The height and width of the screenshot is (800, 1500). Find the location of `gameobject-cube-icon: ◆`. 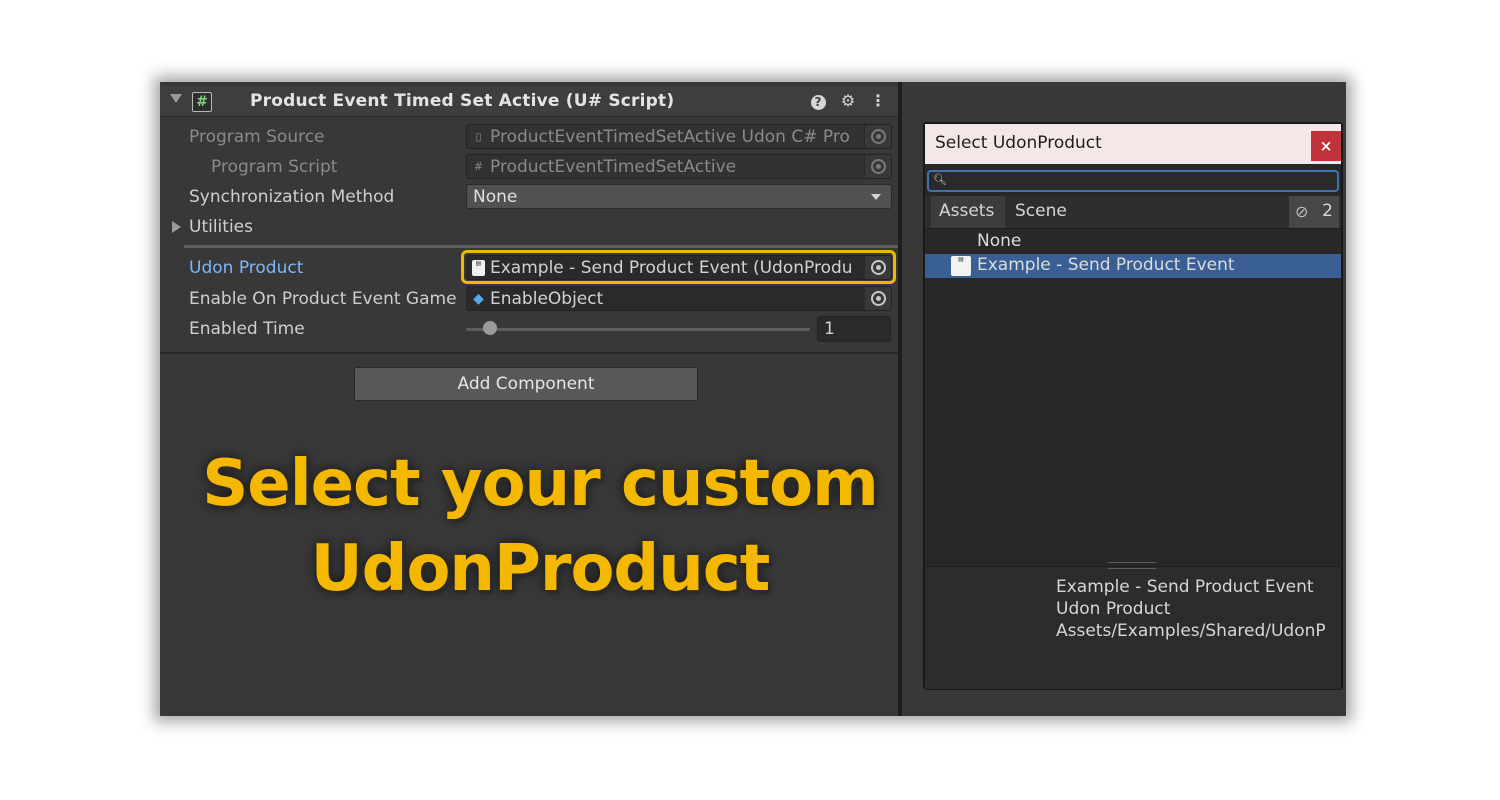

gameobject-cube-icon: ◆ is located at coordinates (478, 299).